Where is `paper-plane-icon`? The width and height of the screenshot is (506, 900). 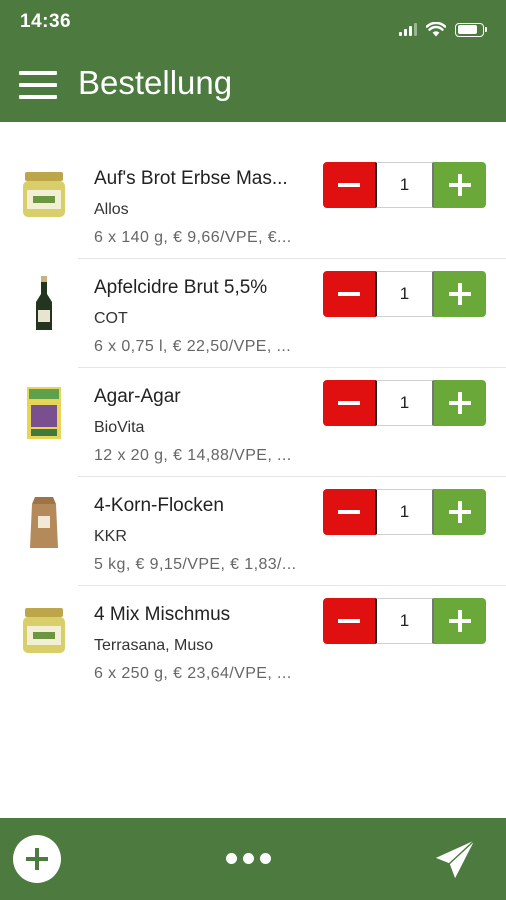 paper-plane-icon is located at coordinates (455, 859).